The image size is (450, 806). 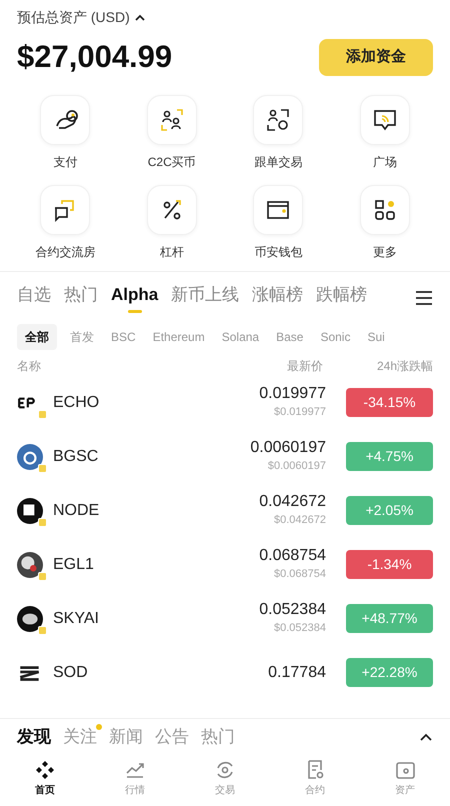 I want to click on price: 0.0060197, so click(x=288, y=448).